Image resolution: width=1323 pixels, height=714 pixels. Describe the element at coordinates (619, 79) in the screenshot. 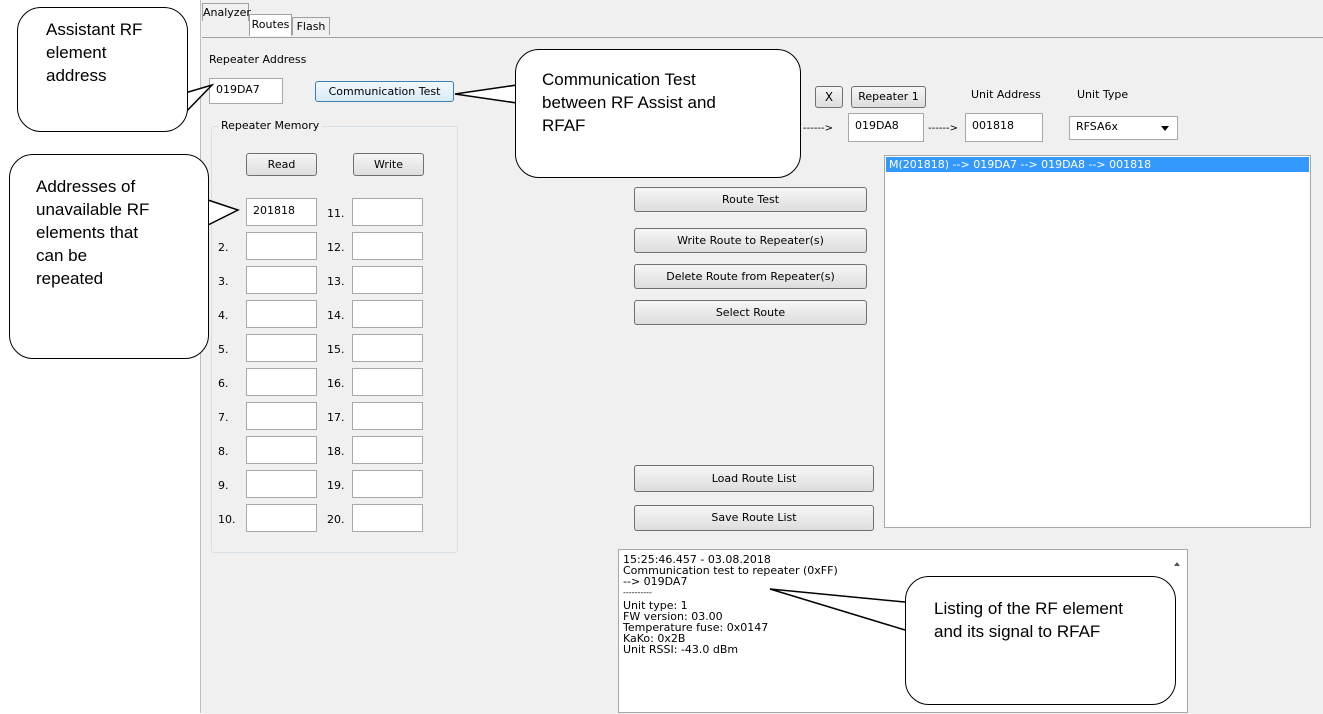

I see `callout-comm-line-1: Communication Test` at that location.